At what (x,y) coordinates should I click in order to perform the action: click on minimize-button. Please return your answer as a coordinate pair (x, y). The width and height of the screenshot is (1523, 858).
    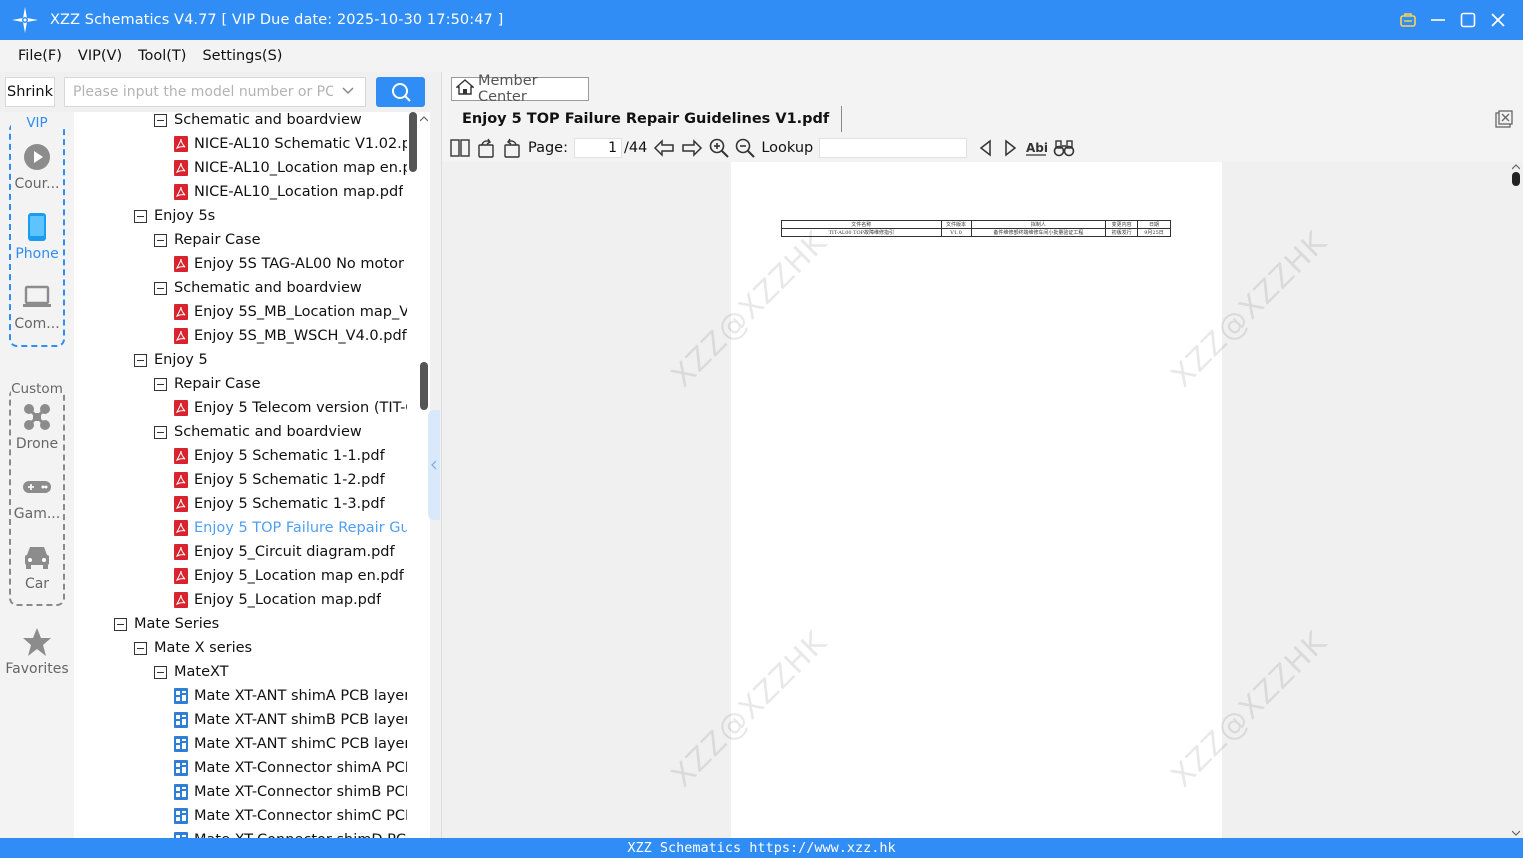
    Looking at the image, I should click on (1438, 20).